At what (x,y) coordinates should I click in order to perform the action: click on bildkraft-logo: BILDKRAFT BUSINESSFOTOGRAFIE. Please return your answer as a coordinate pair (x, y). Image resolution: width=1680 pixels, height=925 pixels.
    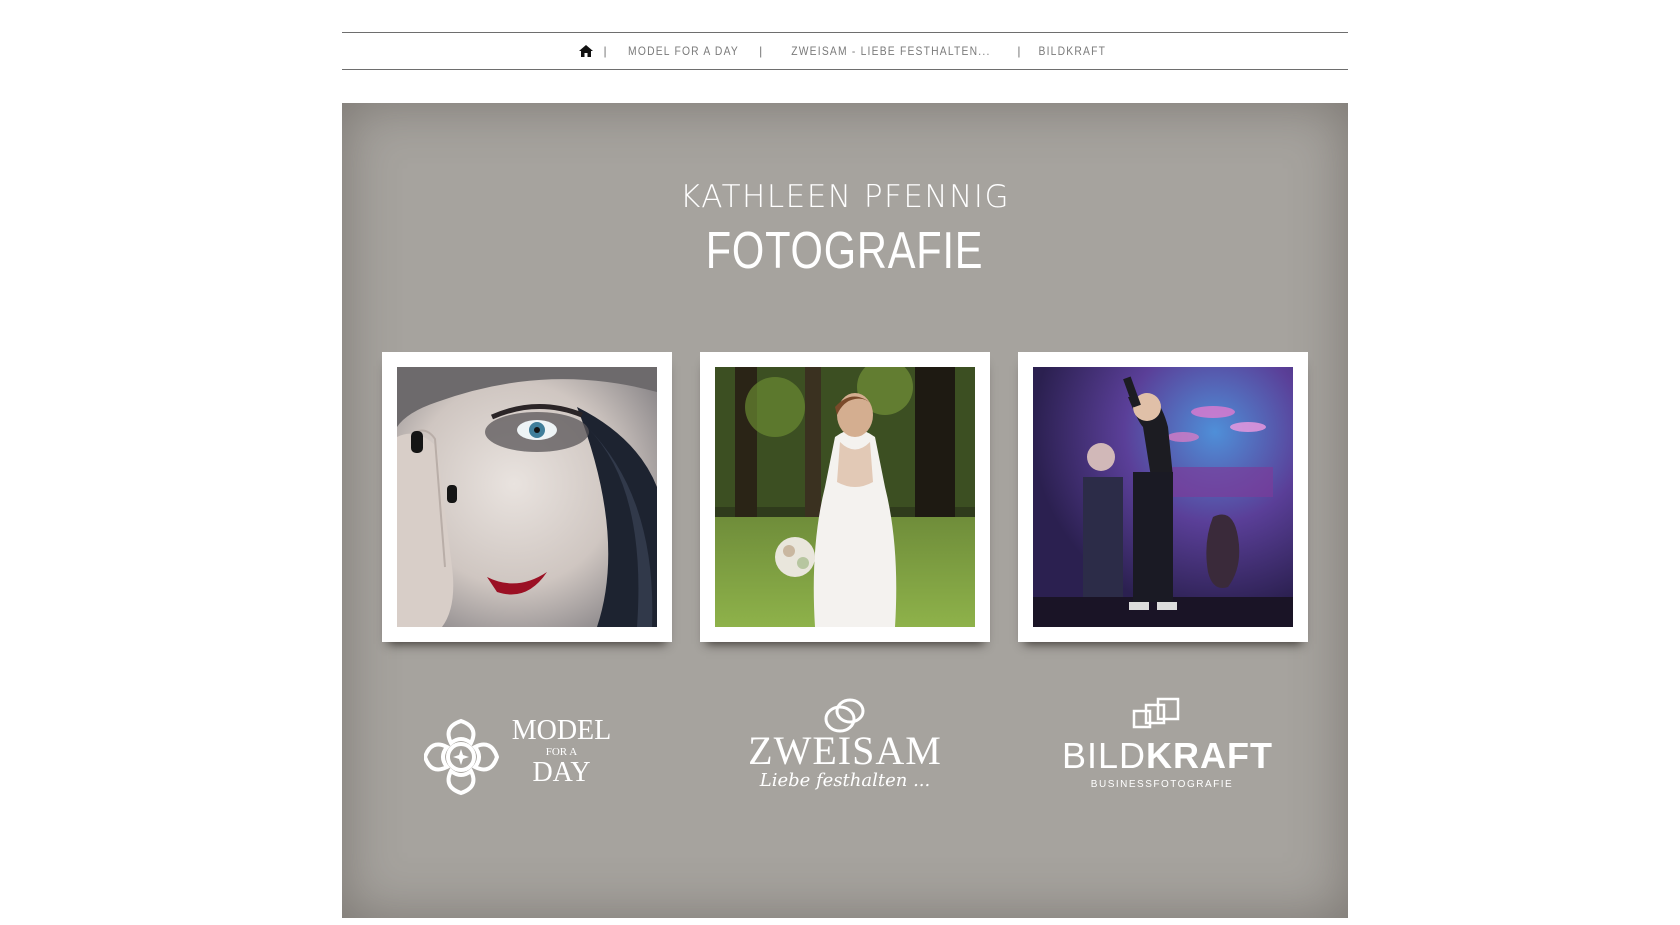
    Looking at the image, I should click on (1167, 743).